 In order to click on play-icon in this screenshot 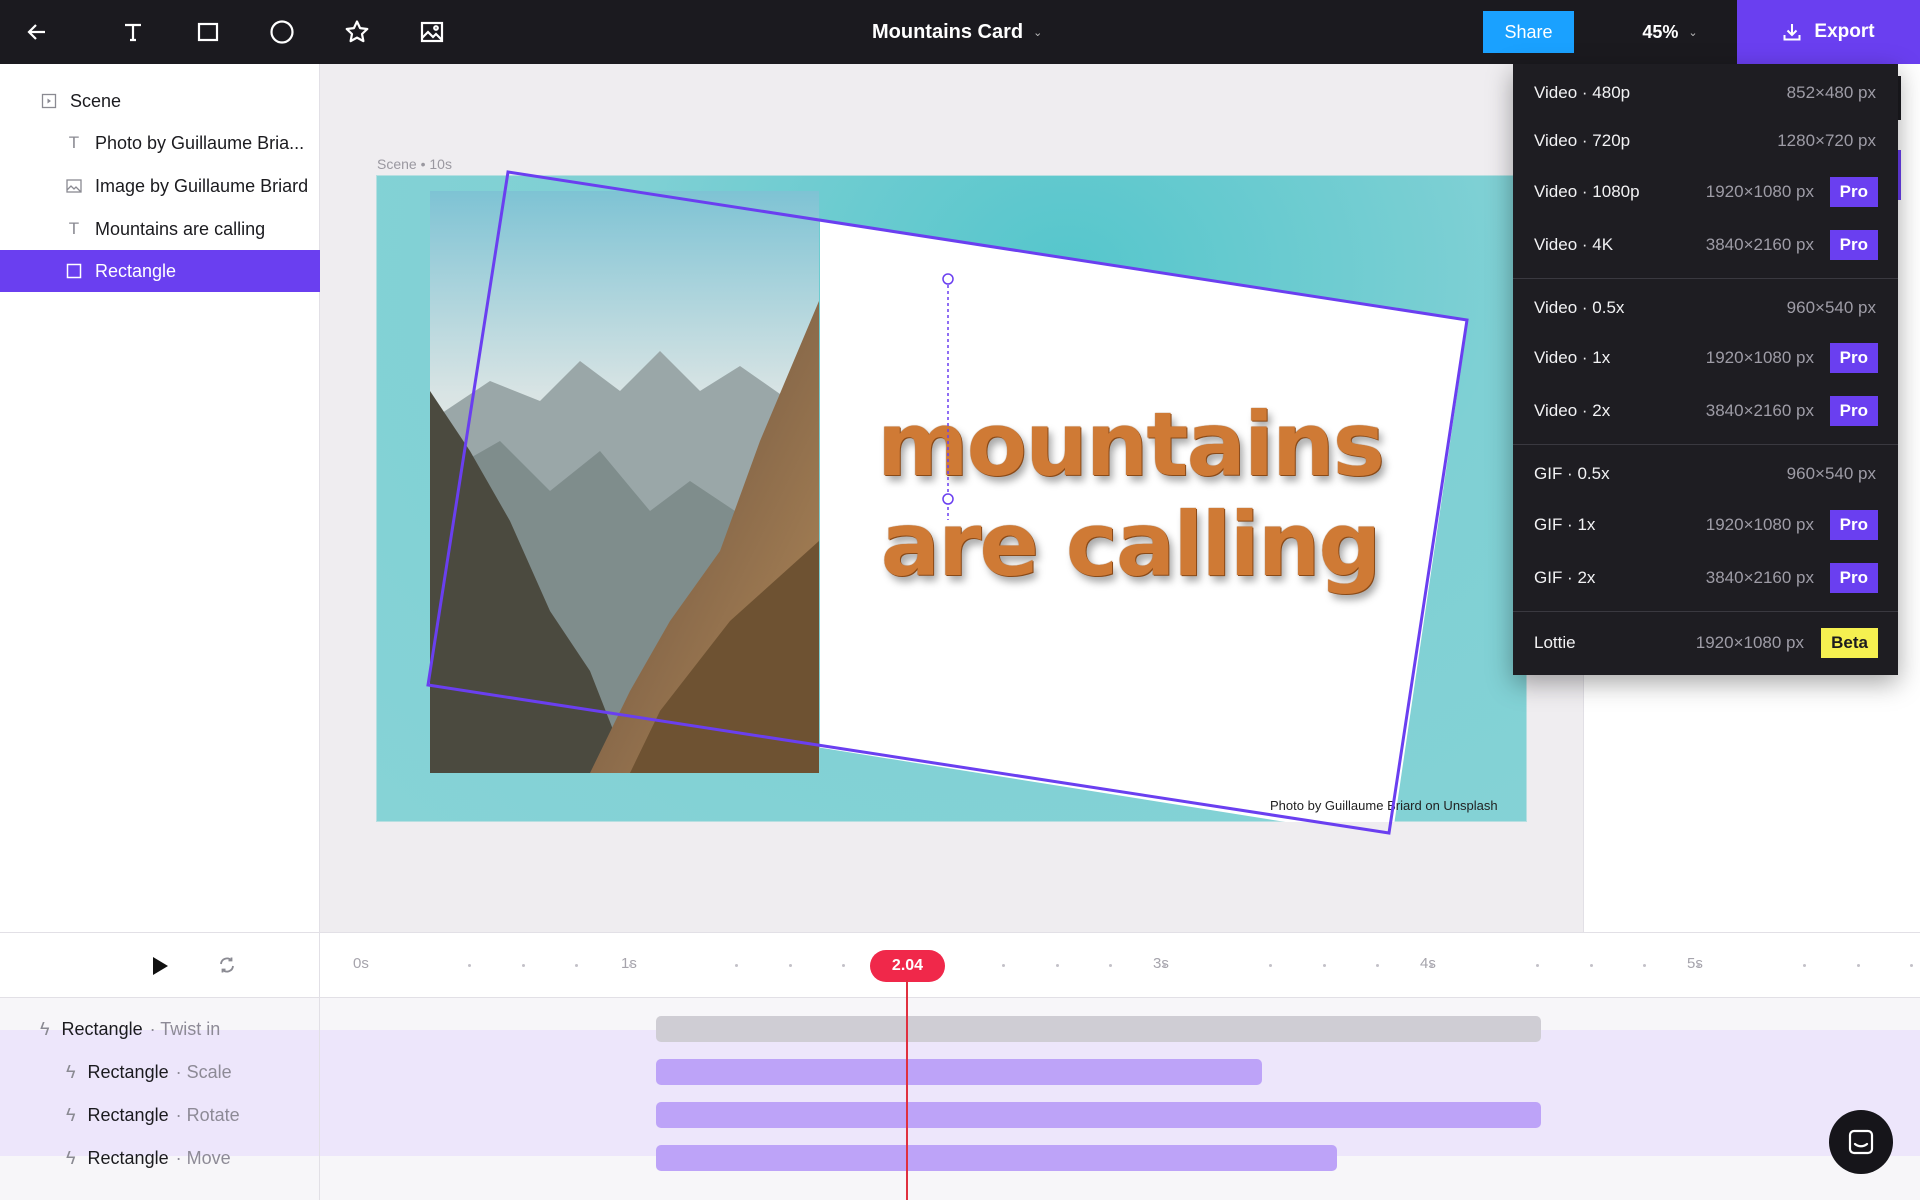, I will do `click(160, 968)`.